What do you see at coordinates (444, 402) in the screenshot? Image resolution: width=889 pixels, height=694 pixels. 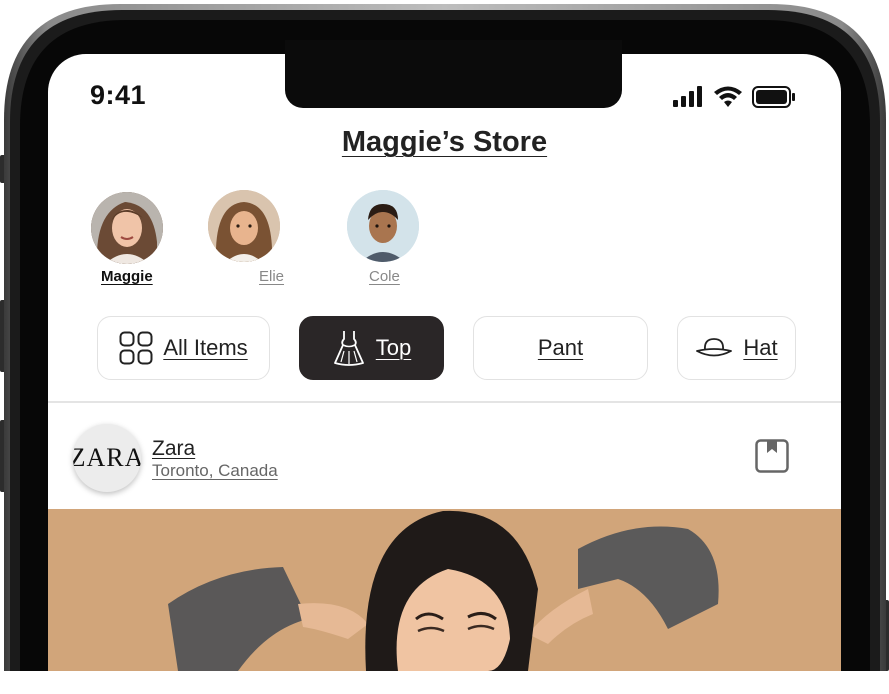 I see `section-divider` at bounding box center [444, 402].